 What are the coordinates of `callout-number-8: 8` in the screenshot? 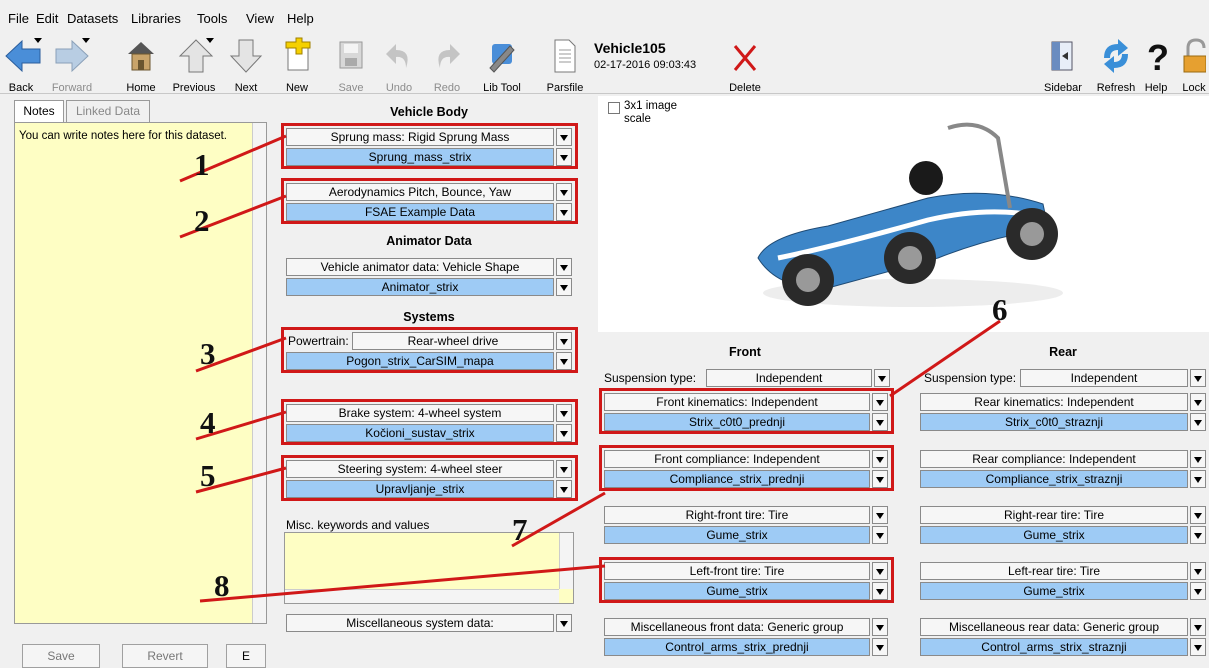 It's located at (222, 585).